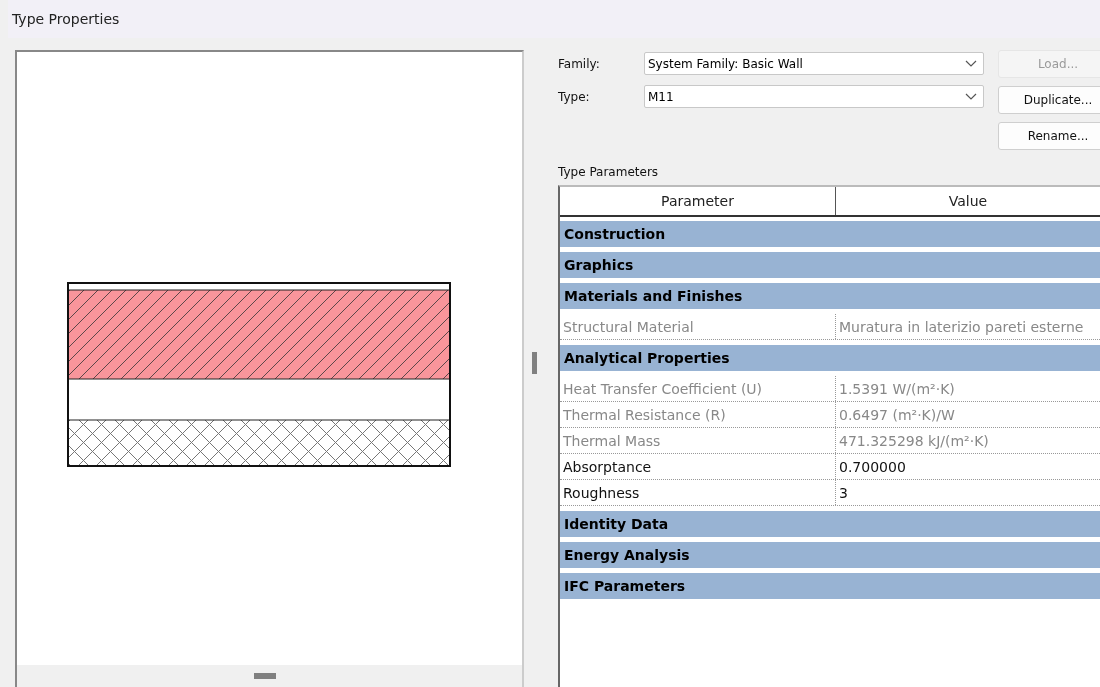 This screenshot has height=687, width=1100. I want to click on group-header: Identity Data, so click(830, 524).